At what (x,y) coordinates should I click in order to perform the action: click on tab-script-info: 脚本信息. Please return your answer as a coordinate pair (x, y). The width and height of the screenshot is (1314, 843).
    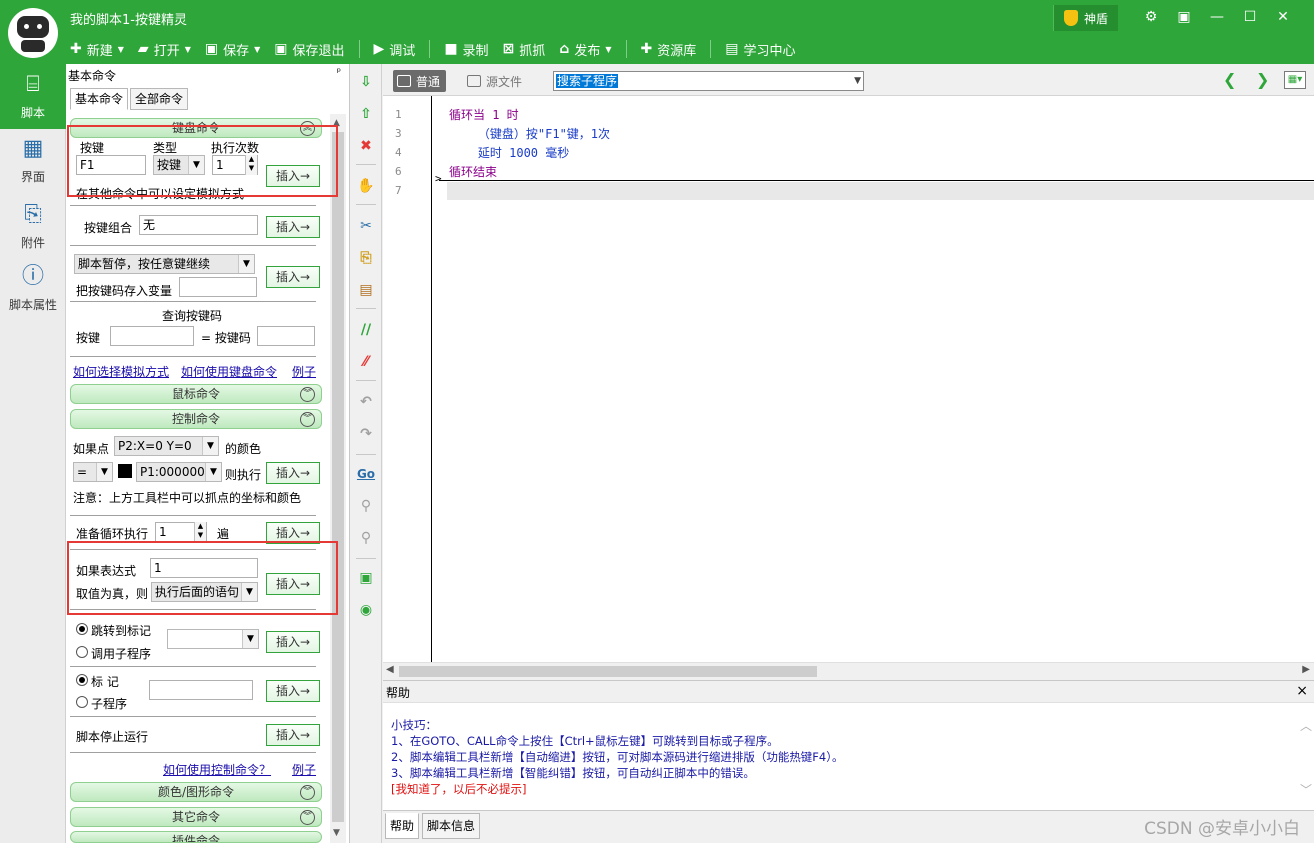
    Looking at the image, I should click on (451, 826).